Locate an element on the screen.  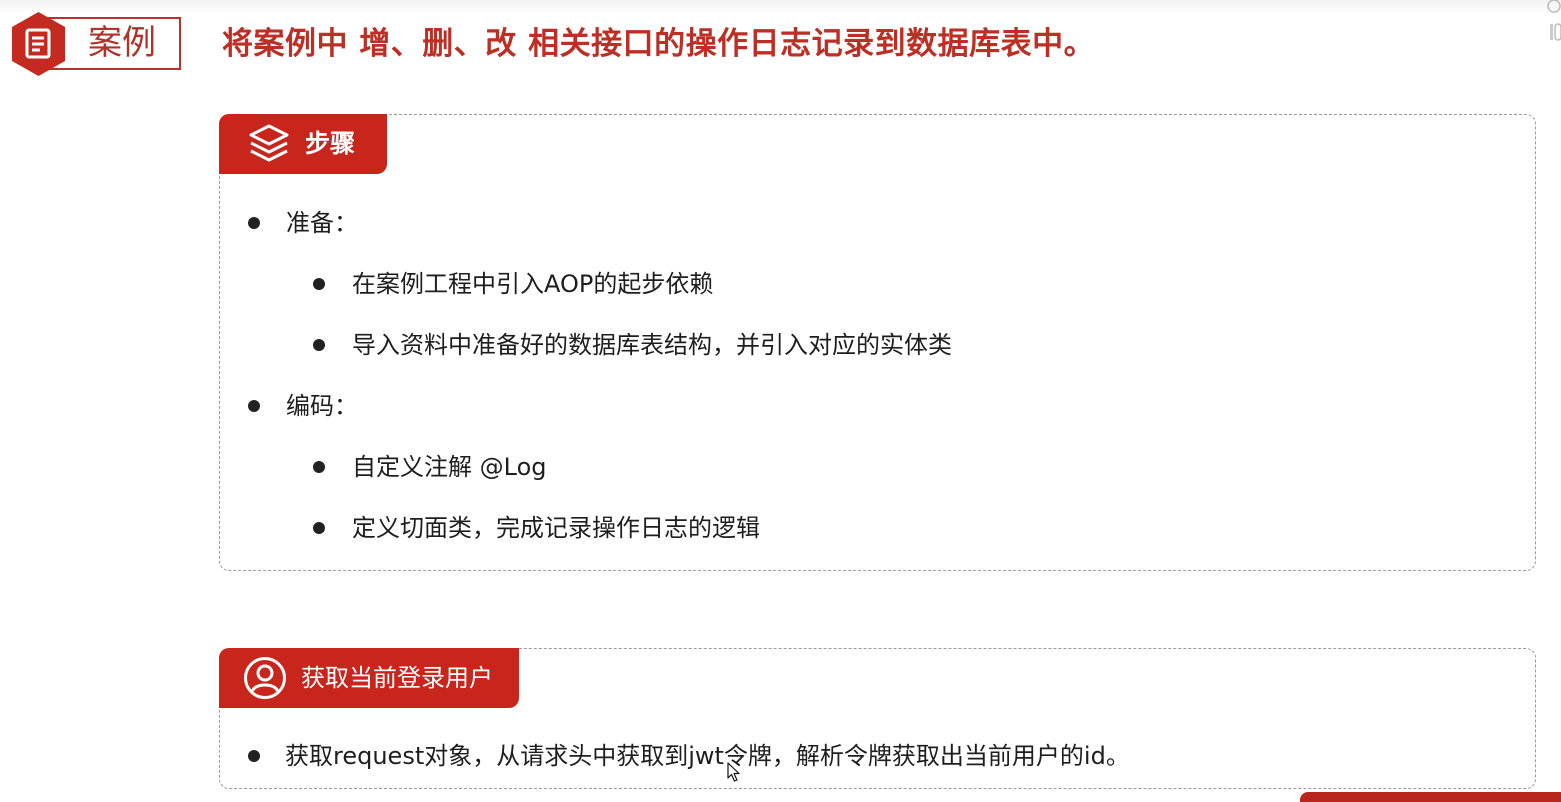
list-item: 在案例工程中引入AOP的起步依赖 is located at coordinates (533, 284).